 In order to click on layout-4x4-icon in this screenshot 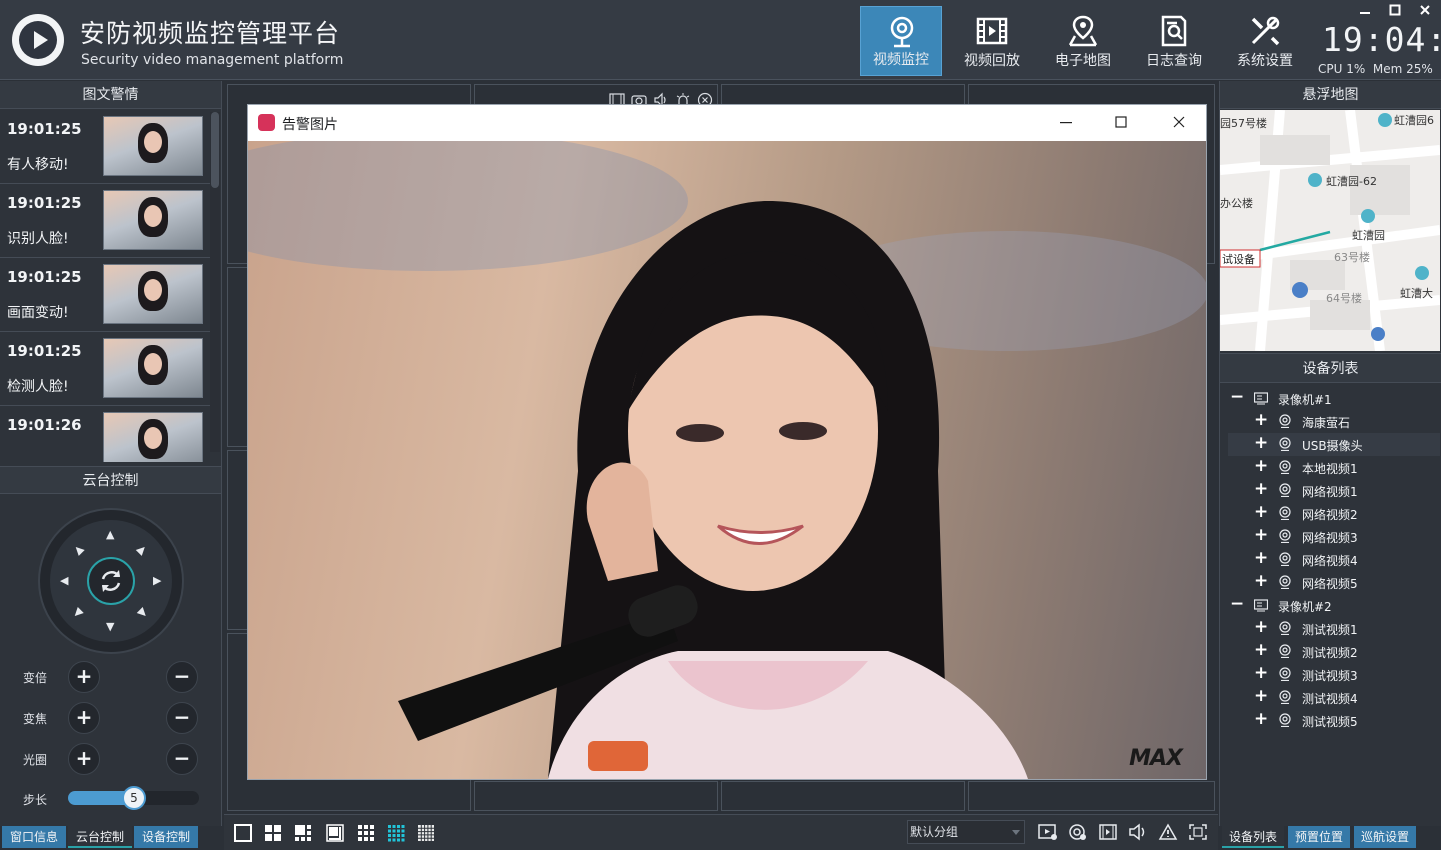, I will do `click(396, 833)`.